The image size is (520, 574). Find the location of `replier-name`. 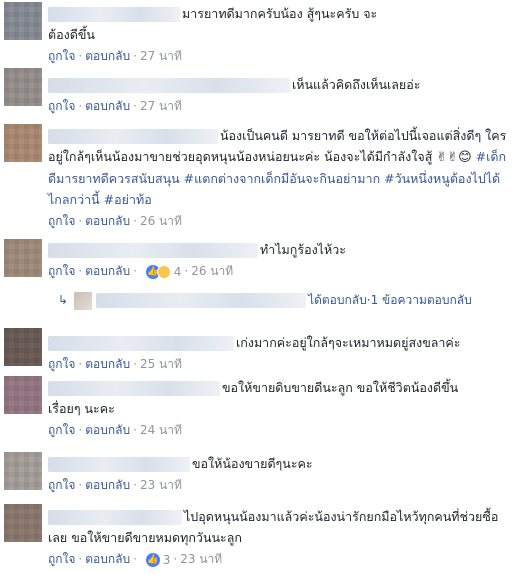

replier-name is located at coordinates (201, 300).